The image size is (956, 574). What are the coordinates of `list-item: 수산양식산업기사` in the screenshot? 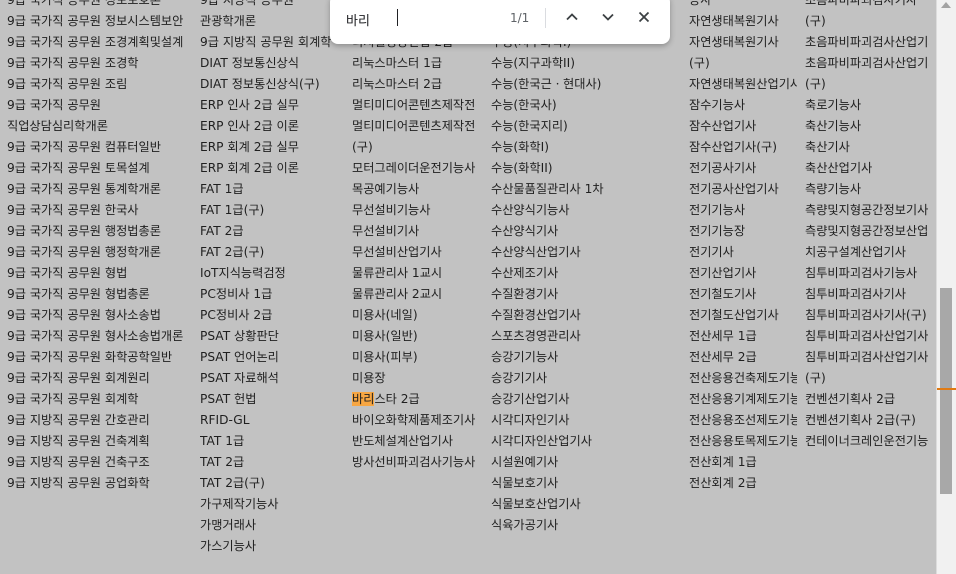 It's located at (584, 252).